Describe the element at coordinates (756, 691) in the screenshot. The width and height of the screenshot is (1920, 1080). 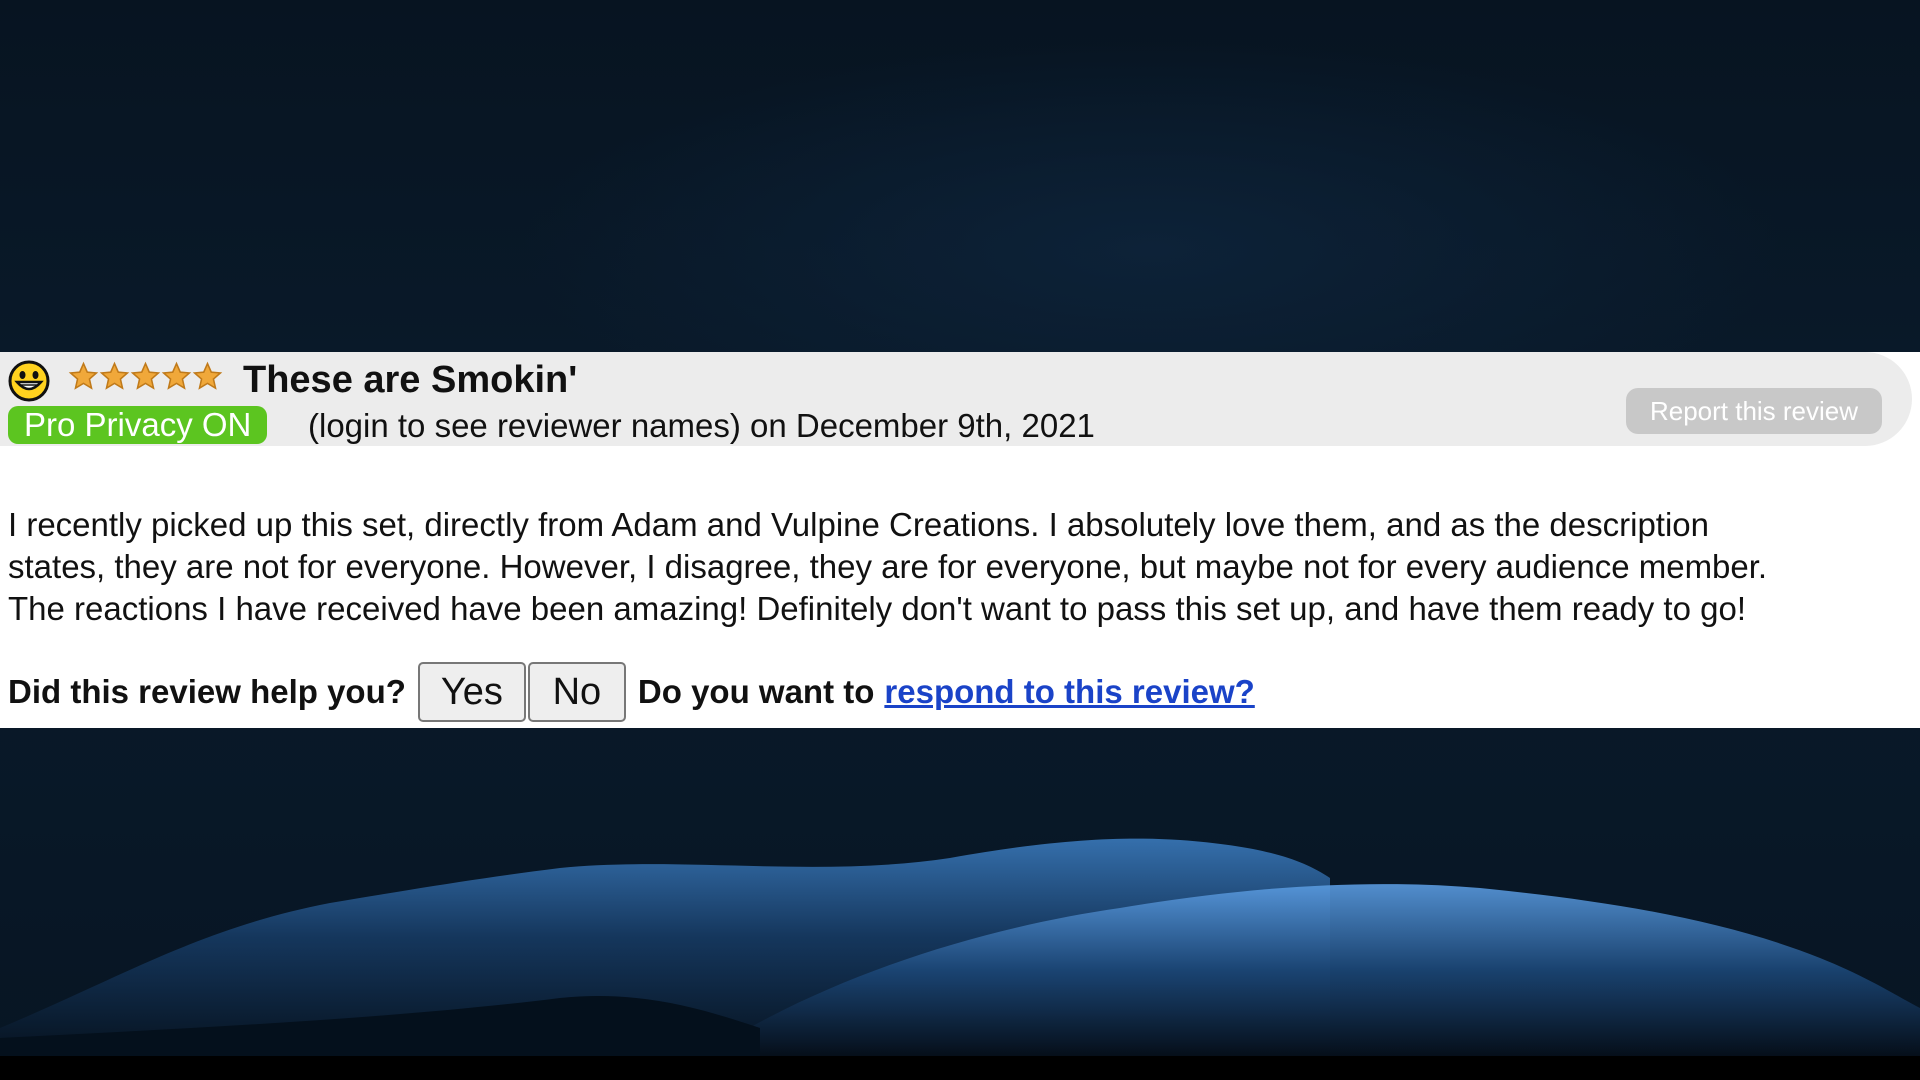
I see `respond-prompt: Do you want to` at that location.